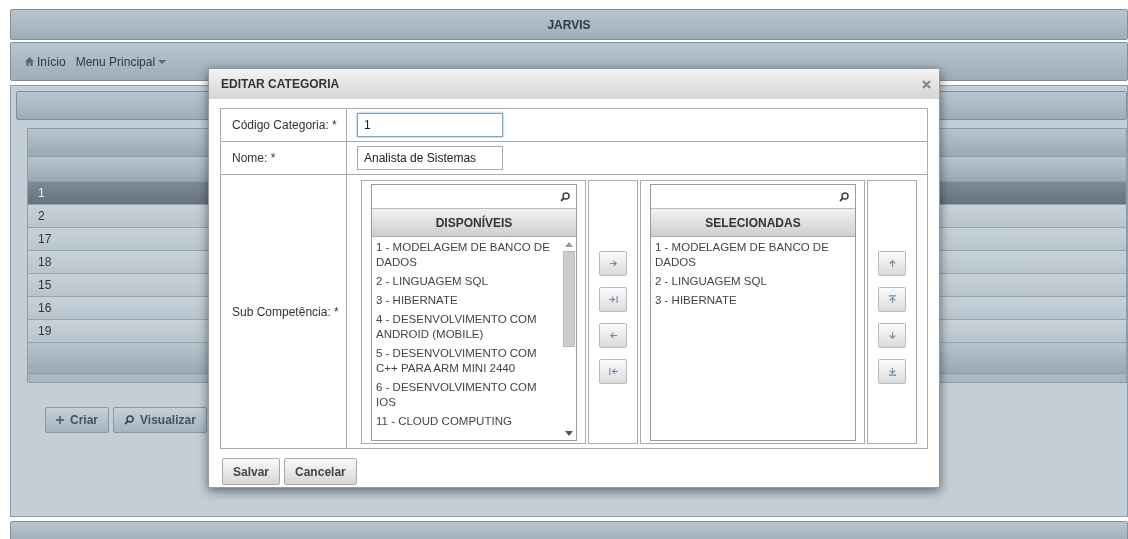  Describe the element at coordinates (569, 24) in the screenshot. I see `app-title: JARVIS` at that location.